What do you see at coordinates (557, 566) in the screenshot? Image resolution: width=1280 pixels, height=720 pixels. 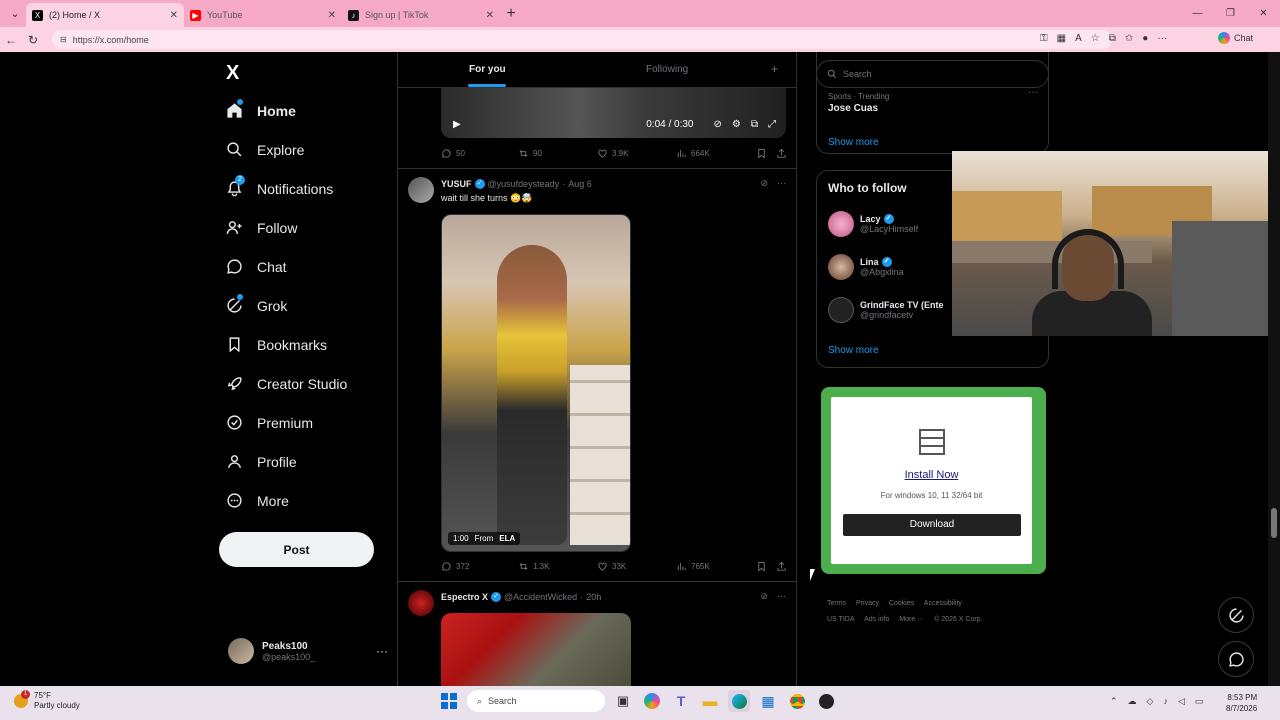 I see `repost-button: 1.3K` at bounding box center [557, 566].